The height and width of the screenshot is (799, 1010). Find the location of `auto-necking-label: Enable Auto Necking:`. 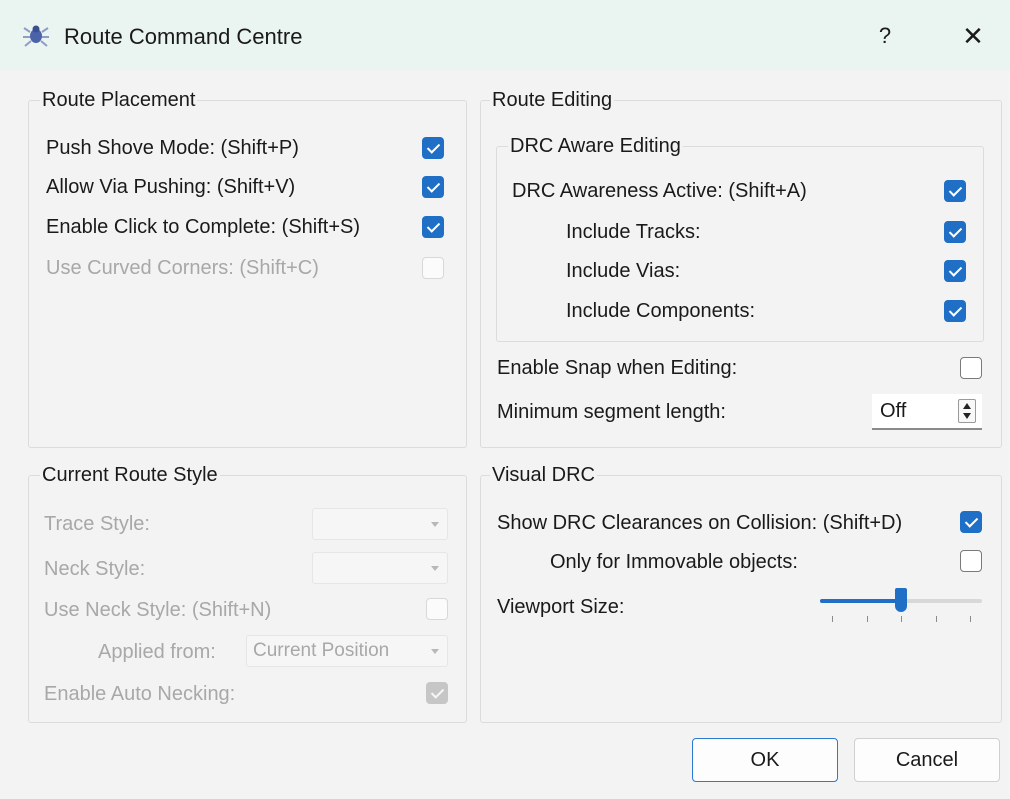

auto-necking-label: Enable Auto Necking: is located at coordinates (140, 694).